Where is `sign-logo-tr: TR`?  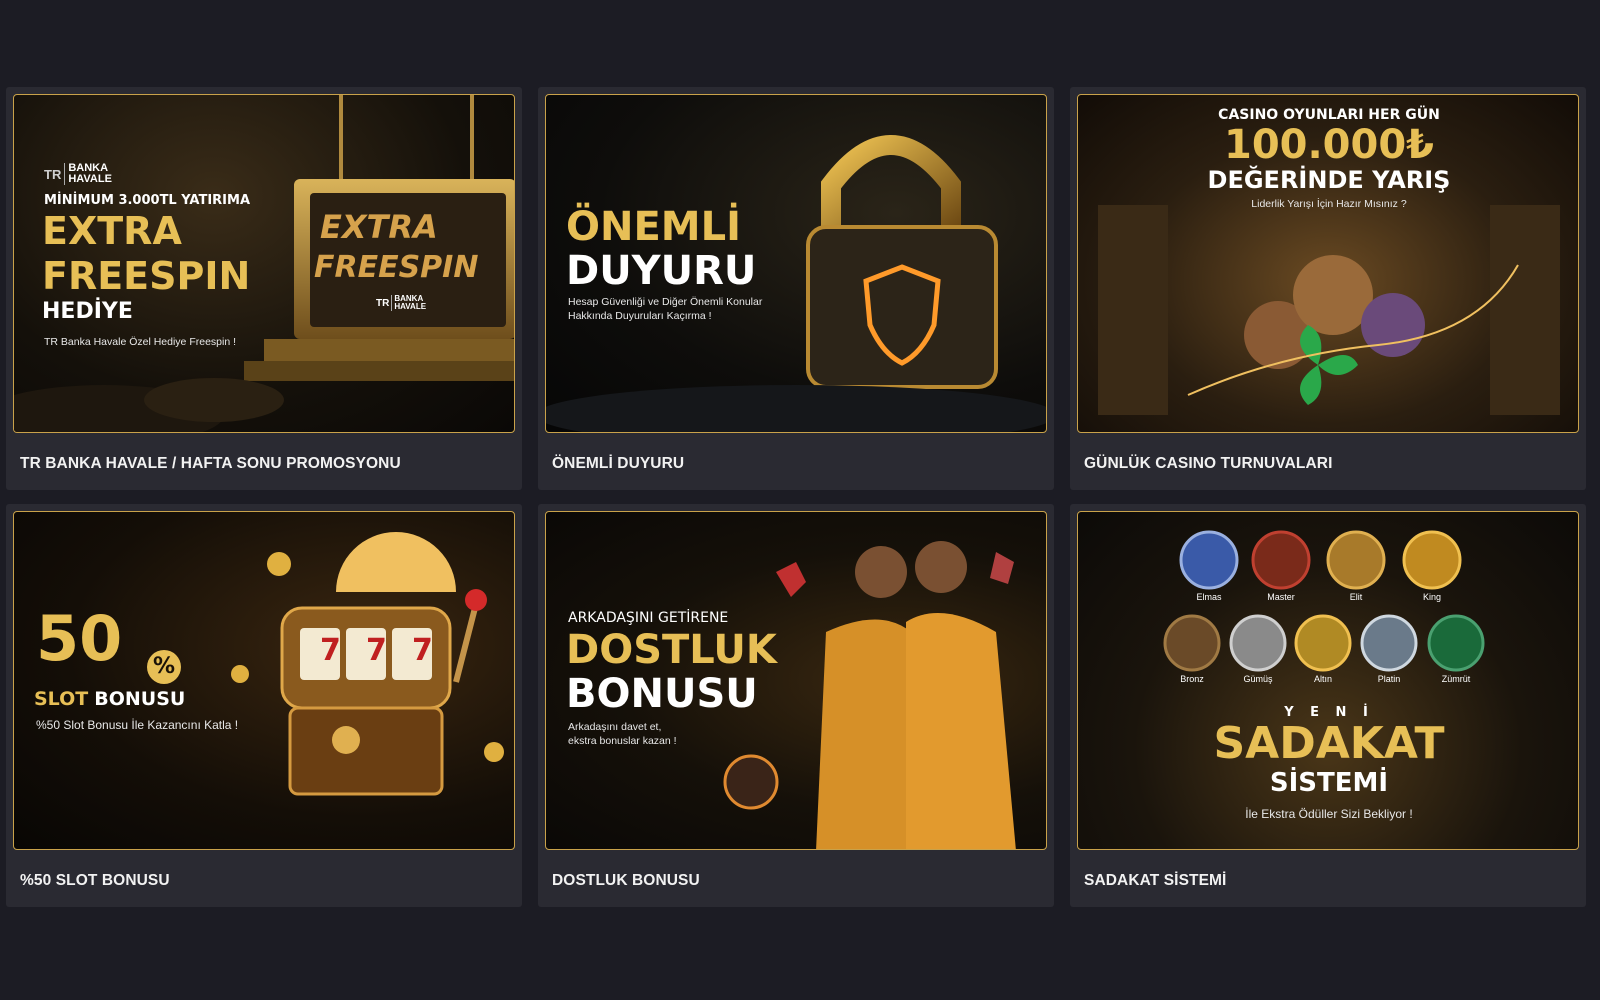 sign-logo-tr: TR is located at coordinates (383, 303).